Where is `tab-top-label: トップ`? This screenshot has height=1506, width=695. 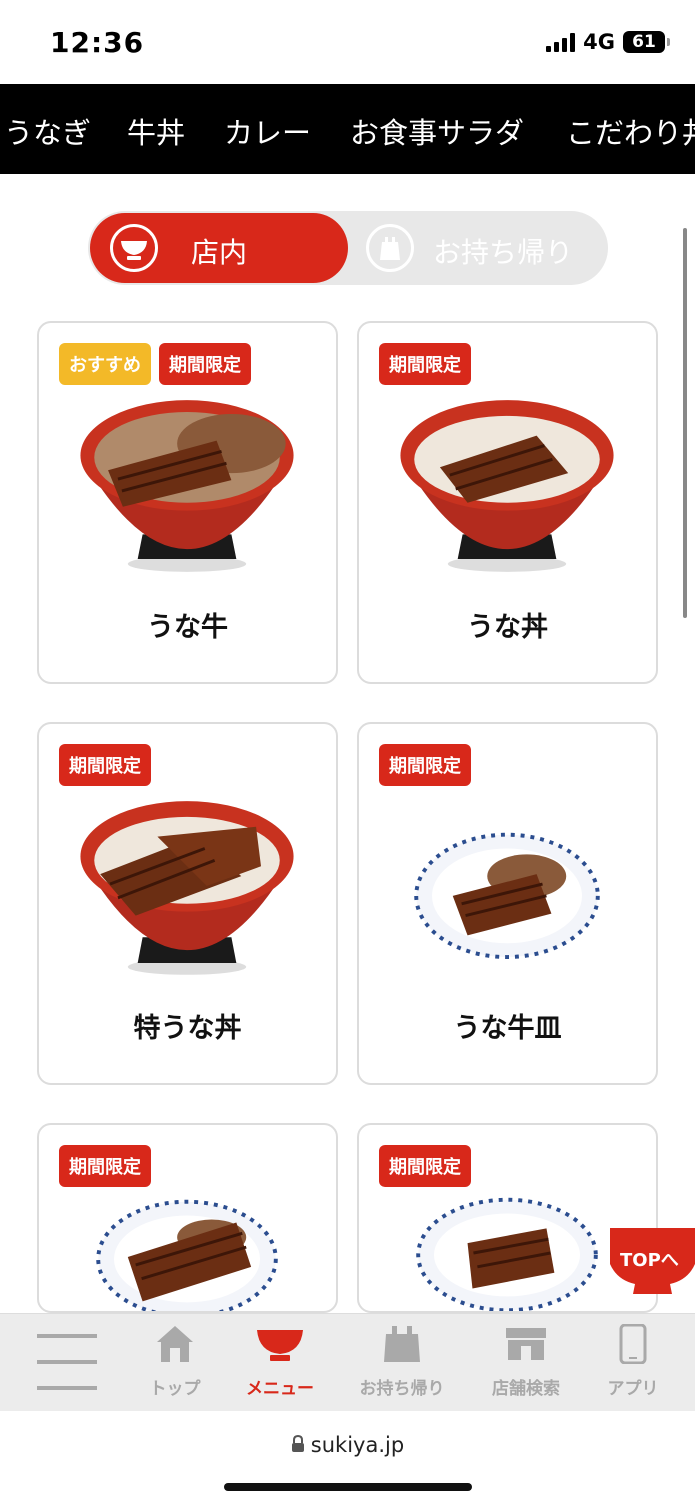
tab-top-label: トップ is located at coordinates (175, 1389).